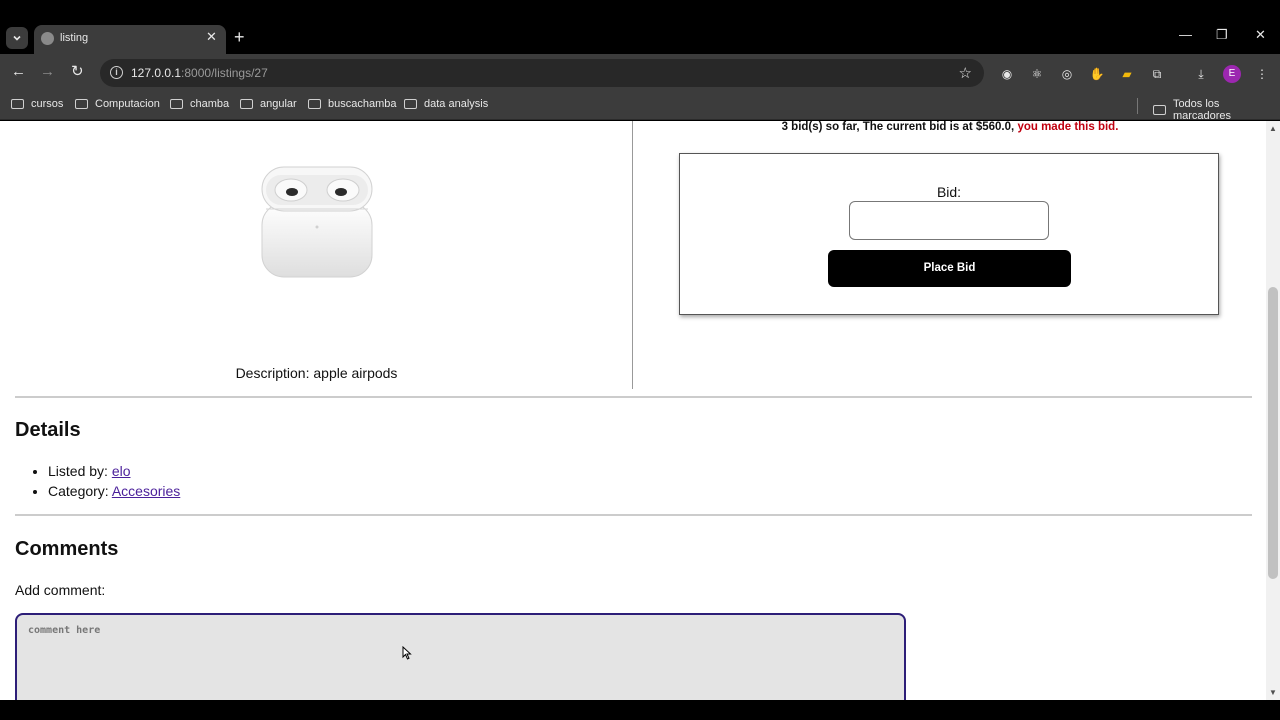 This screenshot has height=720, width=1280. I want to click on list-item-category: Category: Accesories, so click(114, 491).